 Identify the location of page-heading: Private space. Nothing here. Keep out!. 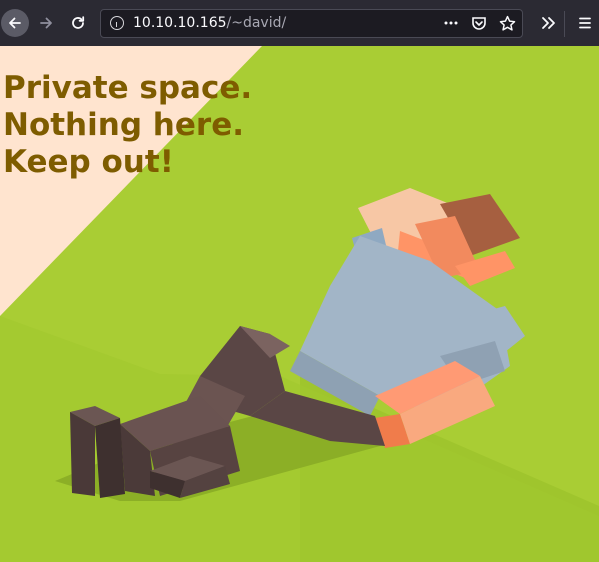
(127, 125).